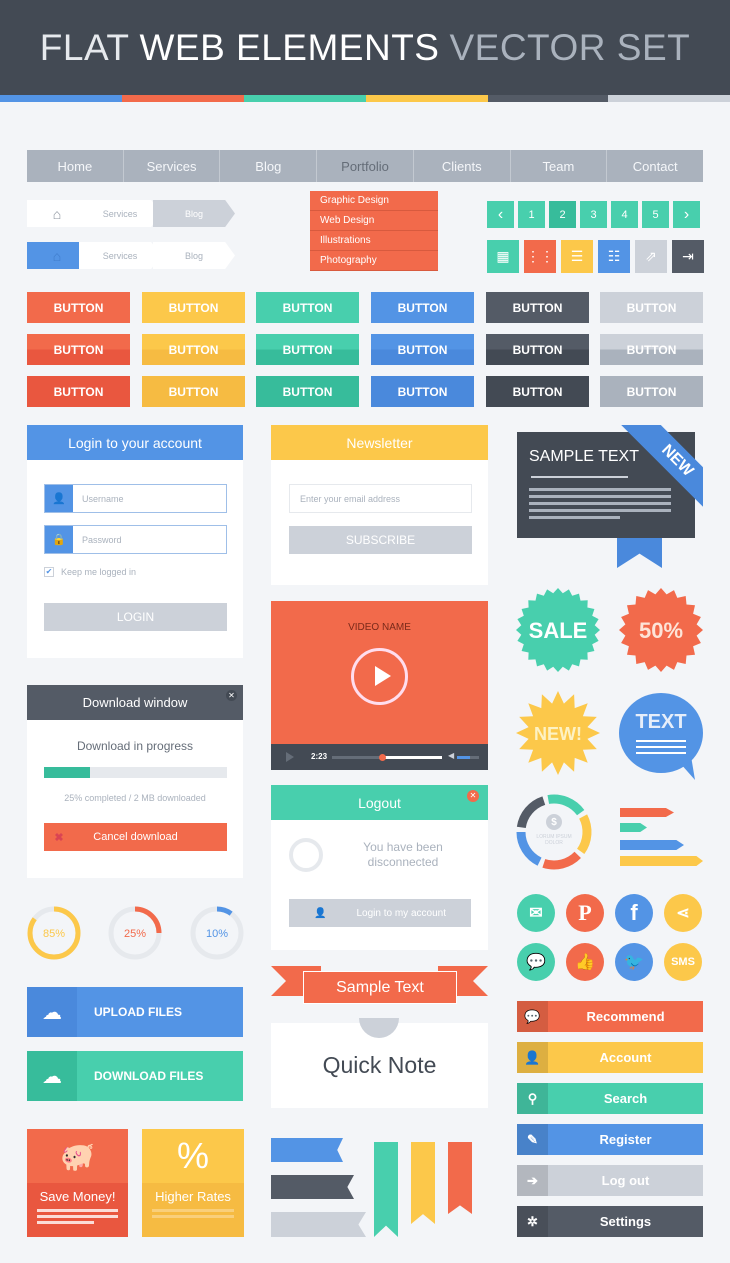 The height and width of the screenshot is (1263, 730). What do you see at coordinates (585, 962) in the screenshot?
I see `thumbs-up-icon: 👍` at bounding box center [585, 962].